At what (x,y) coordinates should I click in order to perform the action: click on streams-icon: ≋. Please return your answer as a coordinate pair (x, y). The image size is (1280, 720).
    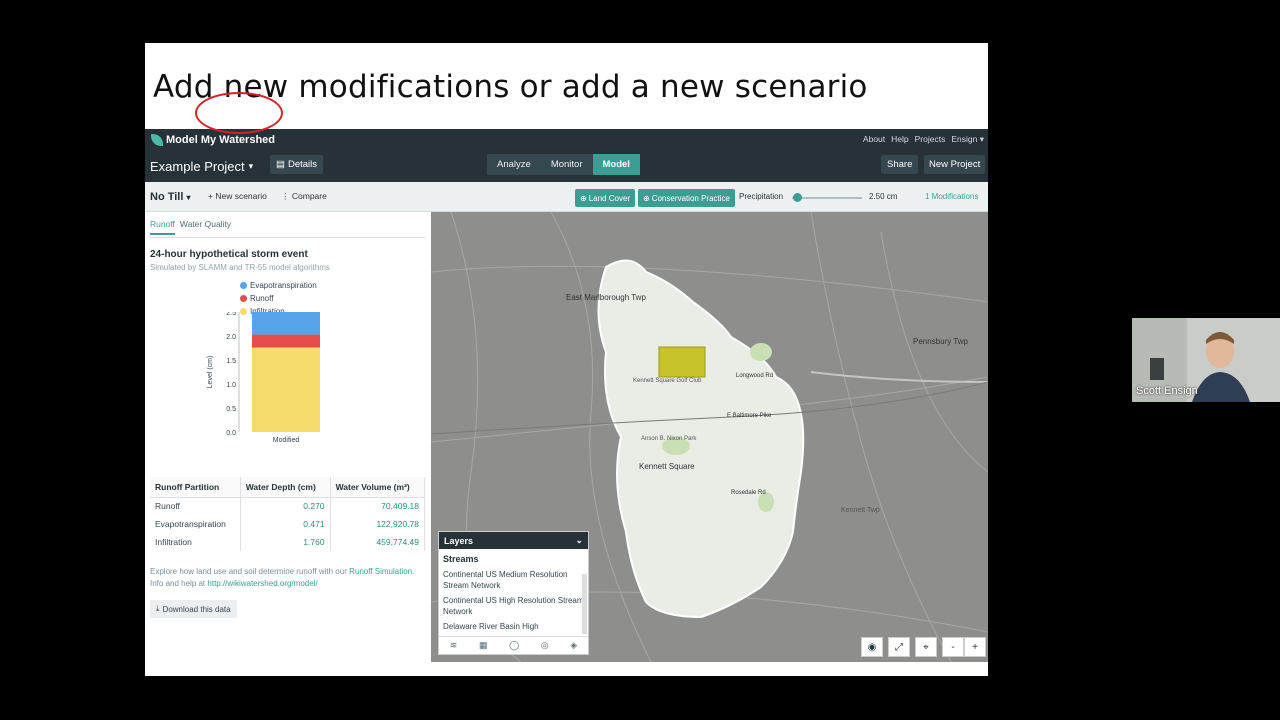
    Looking at the image, I should click on (454, 645).